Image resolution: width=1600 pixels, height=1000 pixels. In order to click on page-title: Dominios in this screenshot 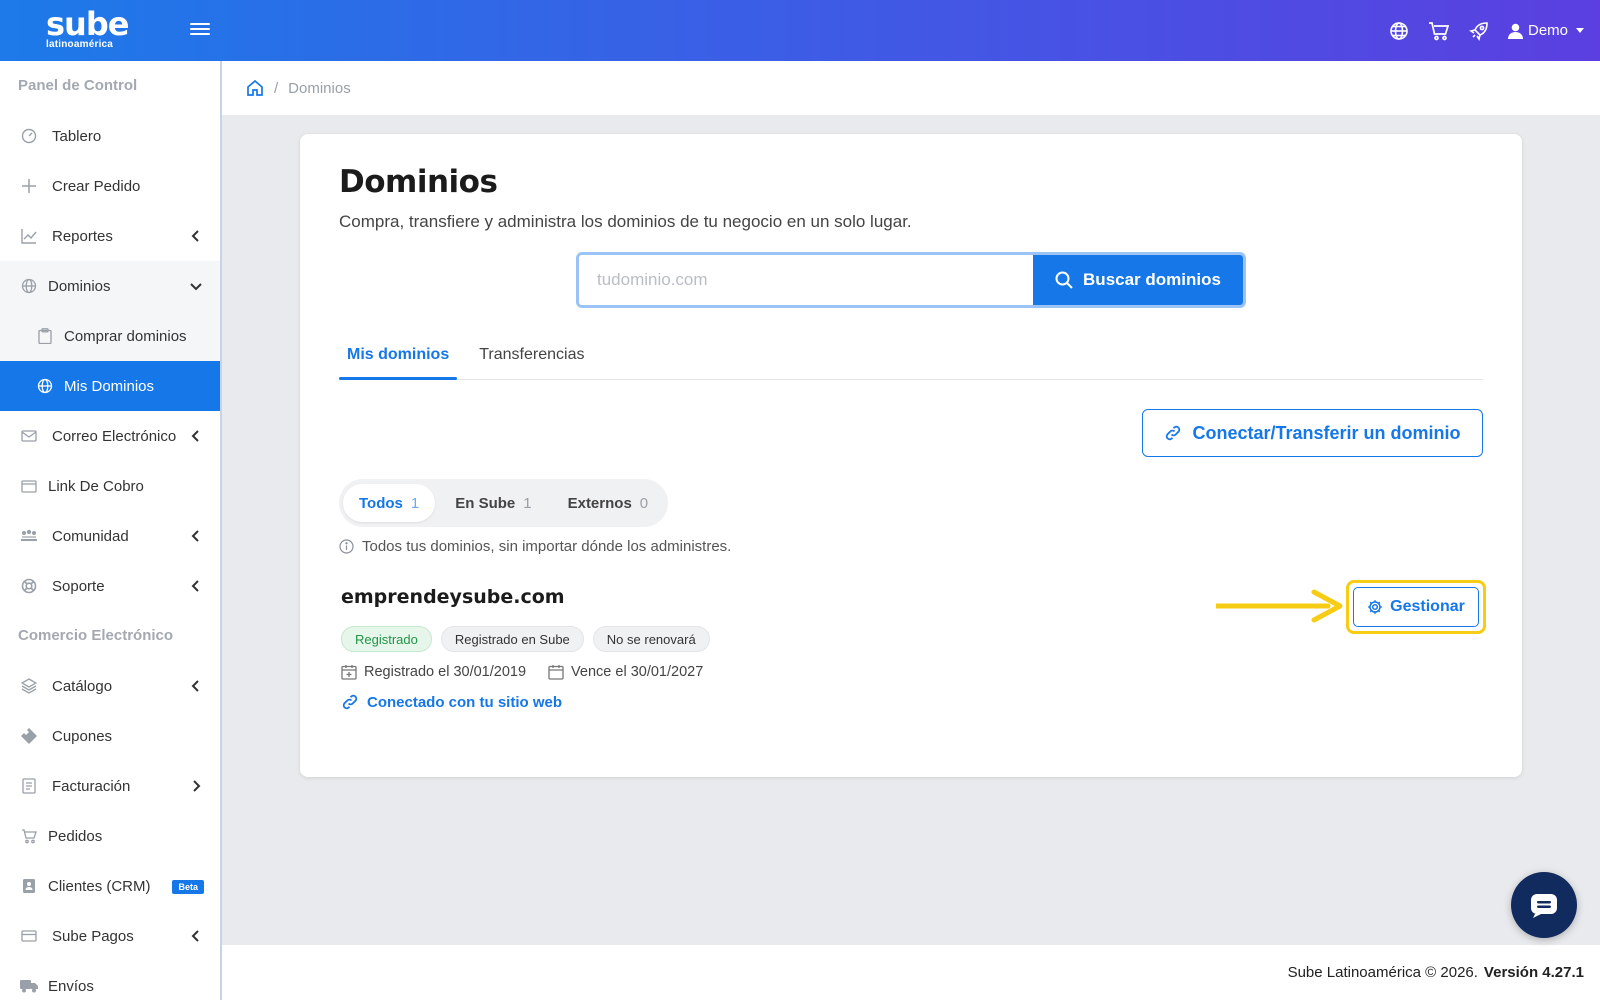, I will do `click(418, 182)`.